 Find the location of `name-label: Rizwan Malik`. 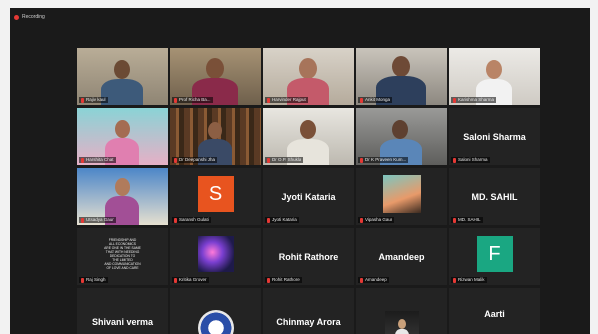

name-label: Rizwan Malik is located at coordinates (469, 280).